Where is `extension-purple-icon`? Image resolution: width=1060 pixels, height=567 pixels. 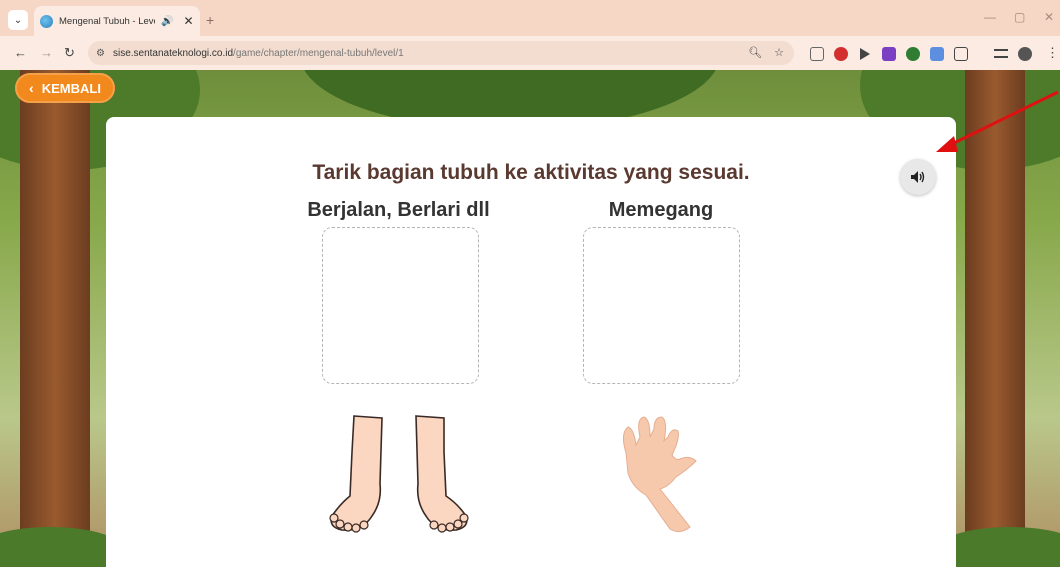
extension-purple-icon is located at coordinates (889, 54).